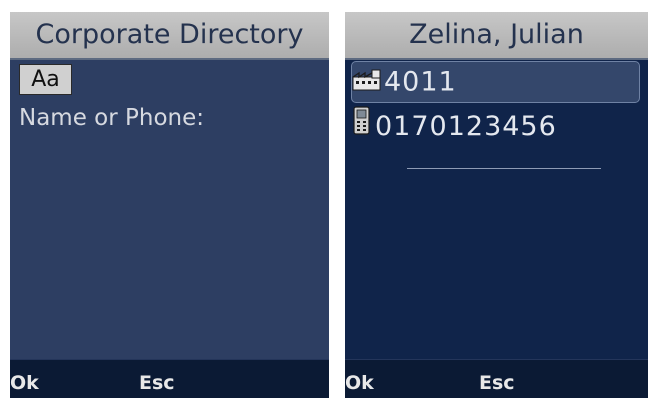 The width and height of the screenshot is (651, 398). What do you see at coordinates (420, 82) in the screenshot?
I see `office-number: 4011` at bounding box center [420, 82].